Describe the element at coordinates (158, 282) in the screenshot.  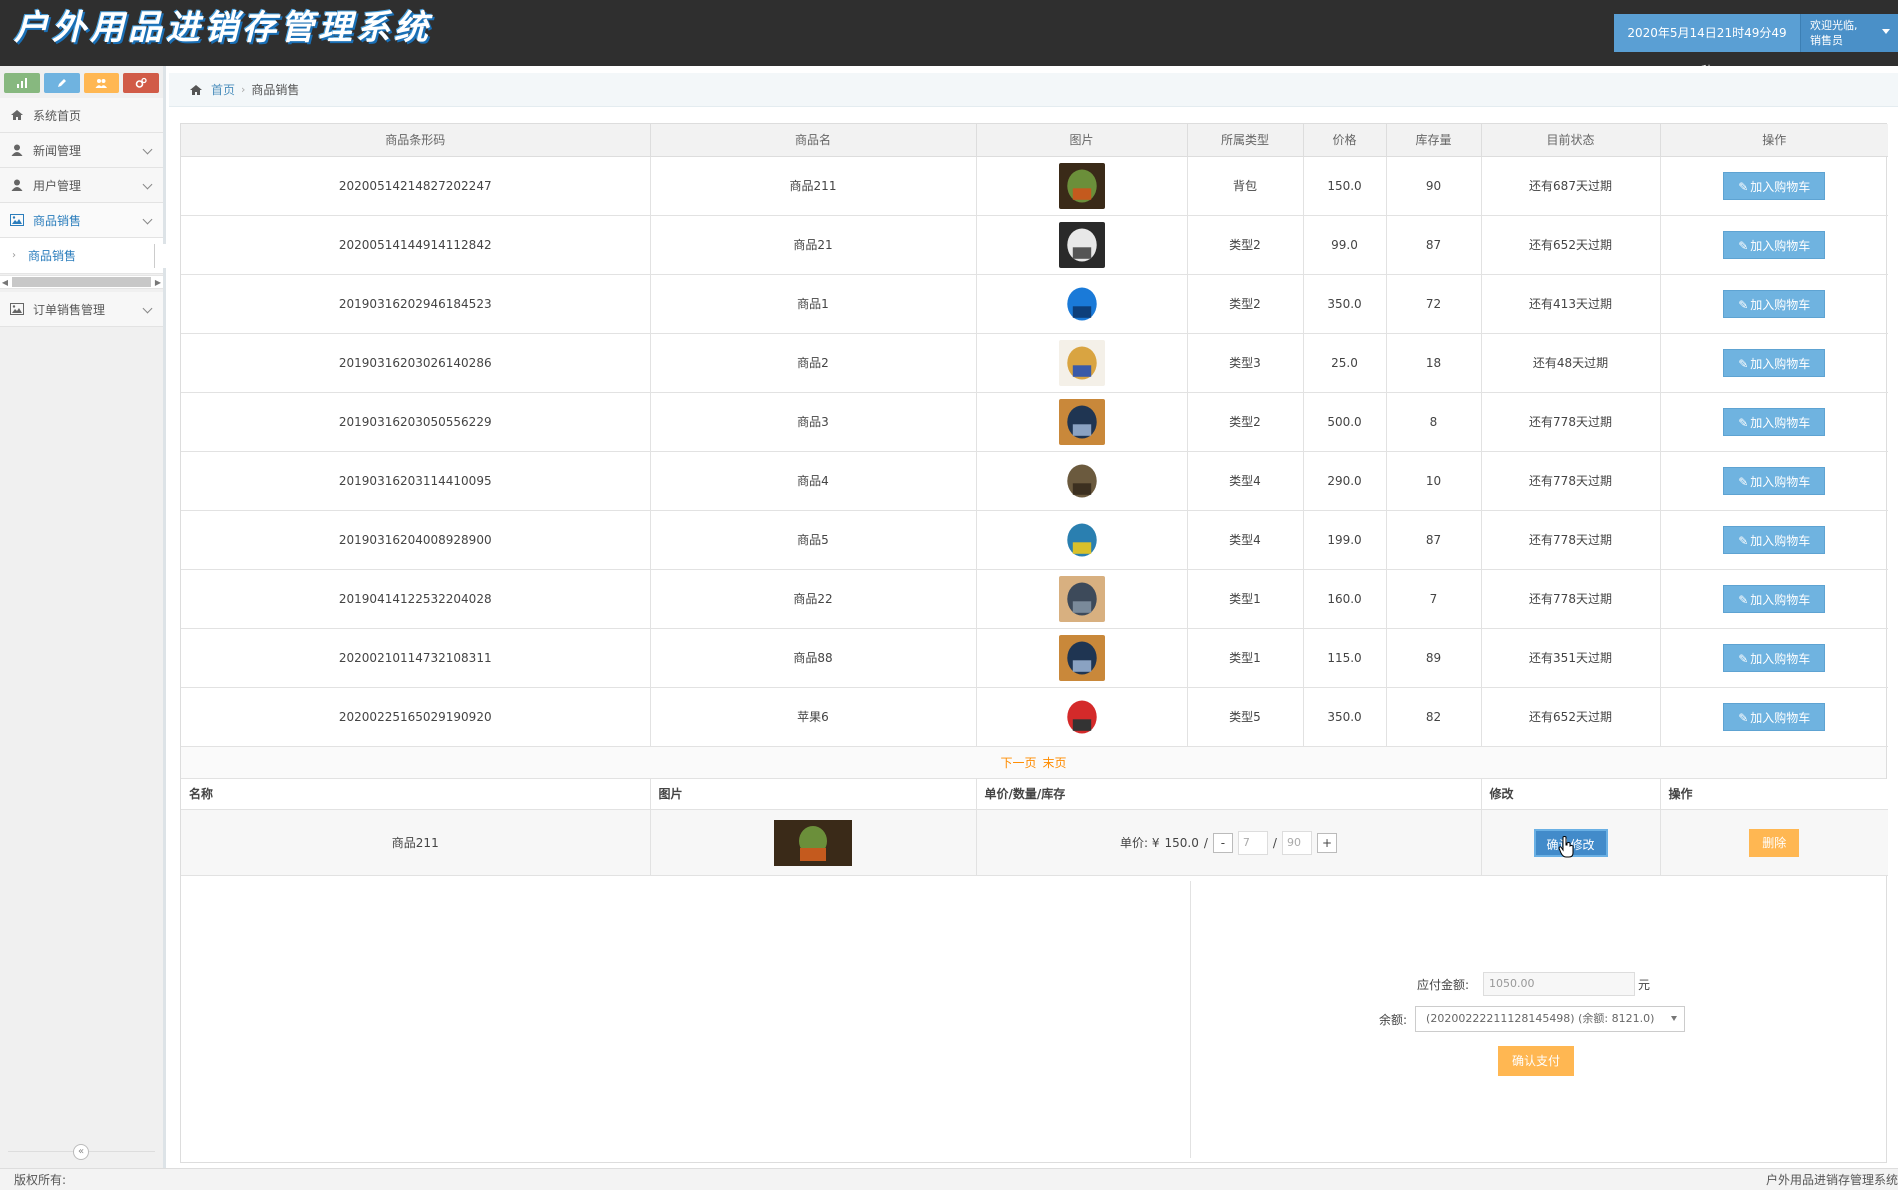
I see `scroll-right-icon: ▶` at that location.